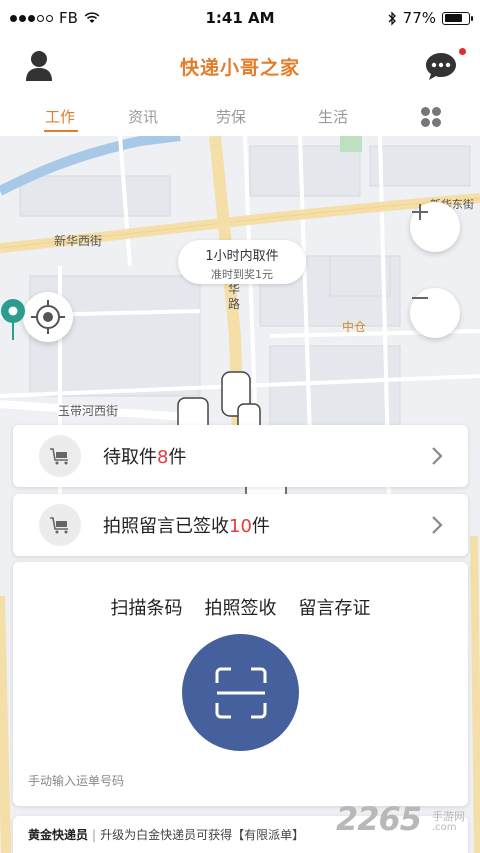  I want to click on signal-icon, so click(31, 18).